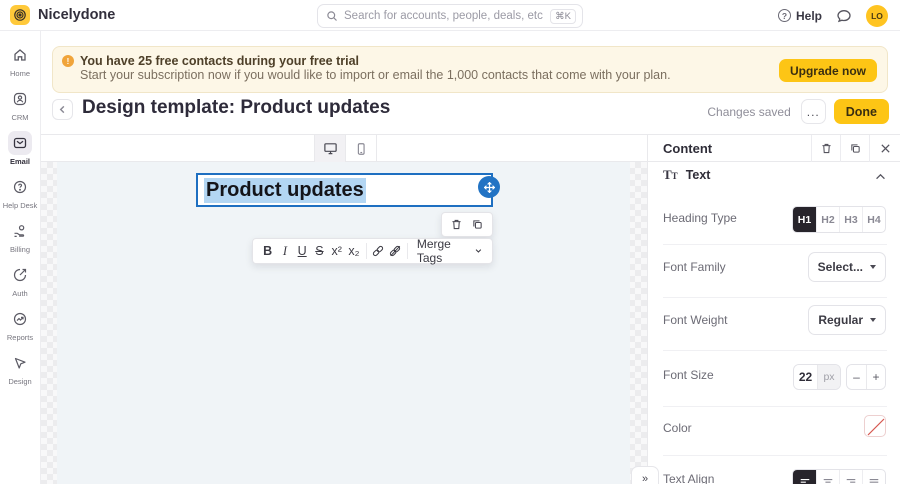  What do you see at coordinates (847, 320) in the screenshot?
I see `font-weight-select: Regular` at bounding box center [847, 320].